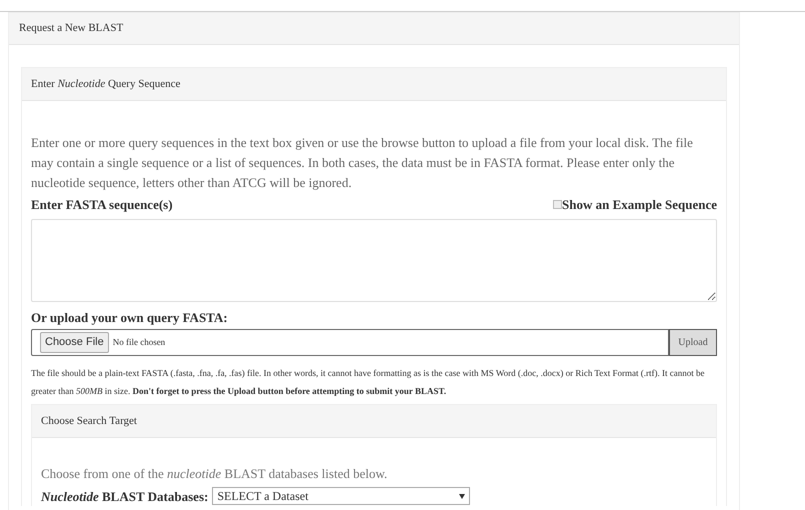 This screenshot has width=805, height=510. Describe the element at coordinates (693, 342) in the screenshot. I see `upload-button: Upload` at that location.